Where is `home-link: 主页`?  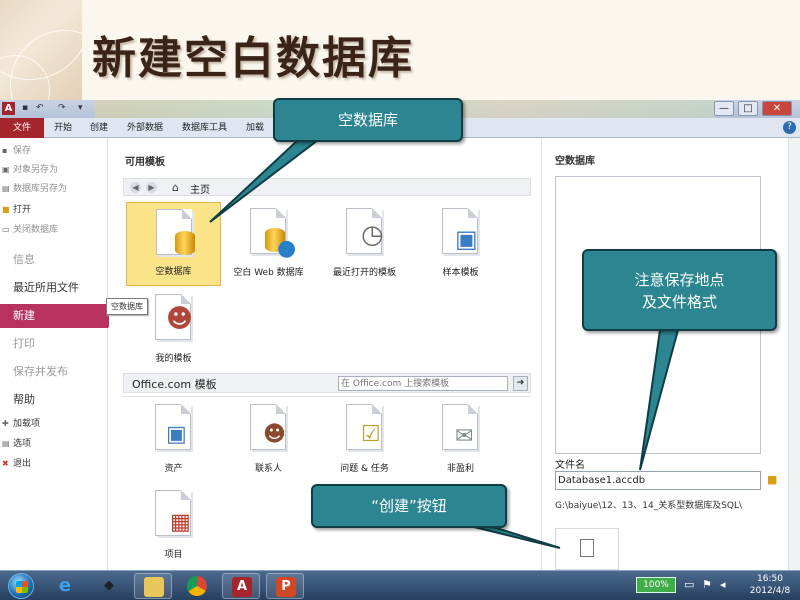
home-link: 主页 is located at coordinates (200, 188).